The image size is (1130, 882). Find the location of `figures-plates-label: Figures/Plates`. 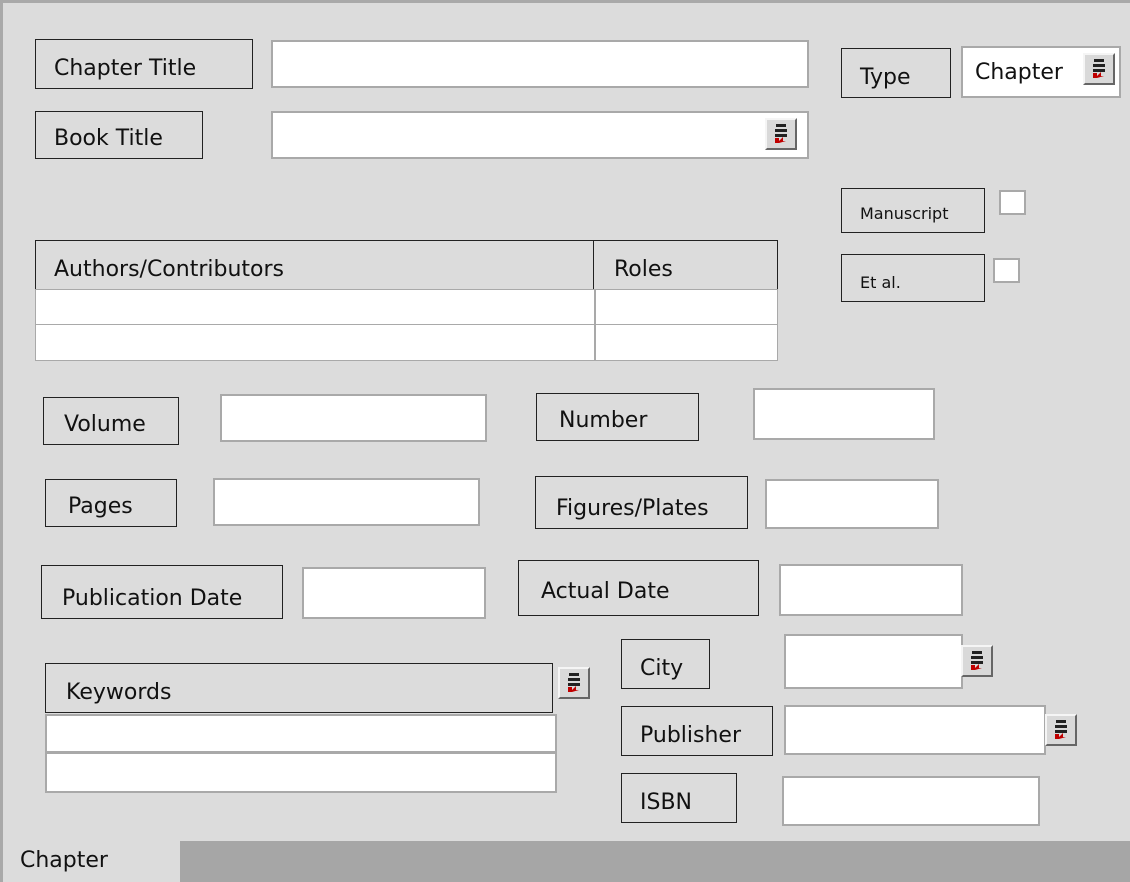

figures-plates-label: Figures/Plates is located at coordinates (641, 502).